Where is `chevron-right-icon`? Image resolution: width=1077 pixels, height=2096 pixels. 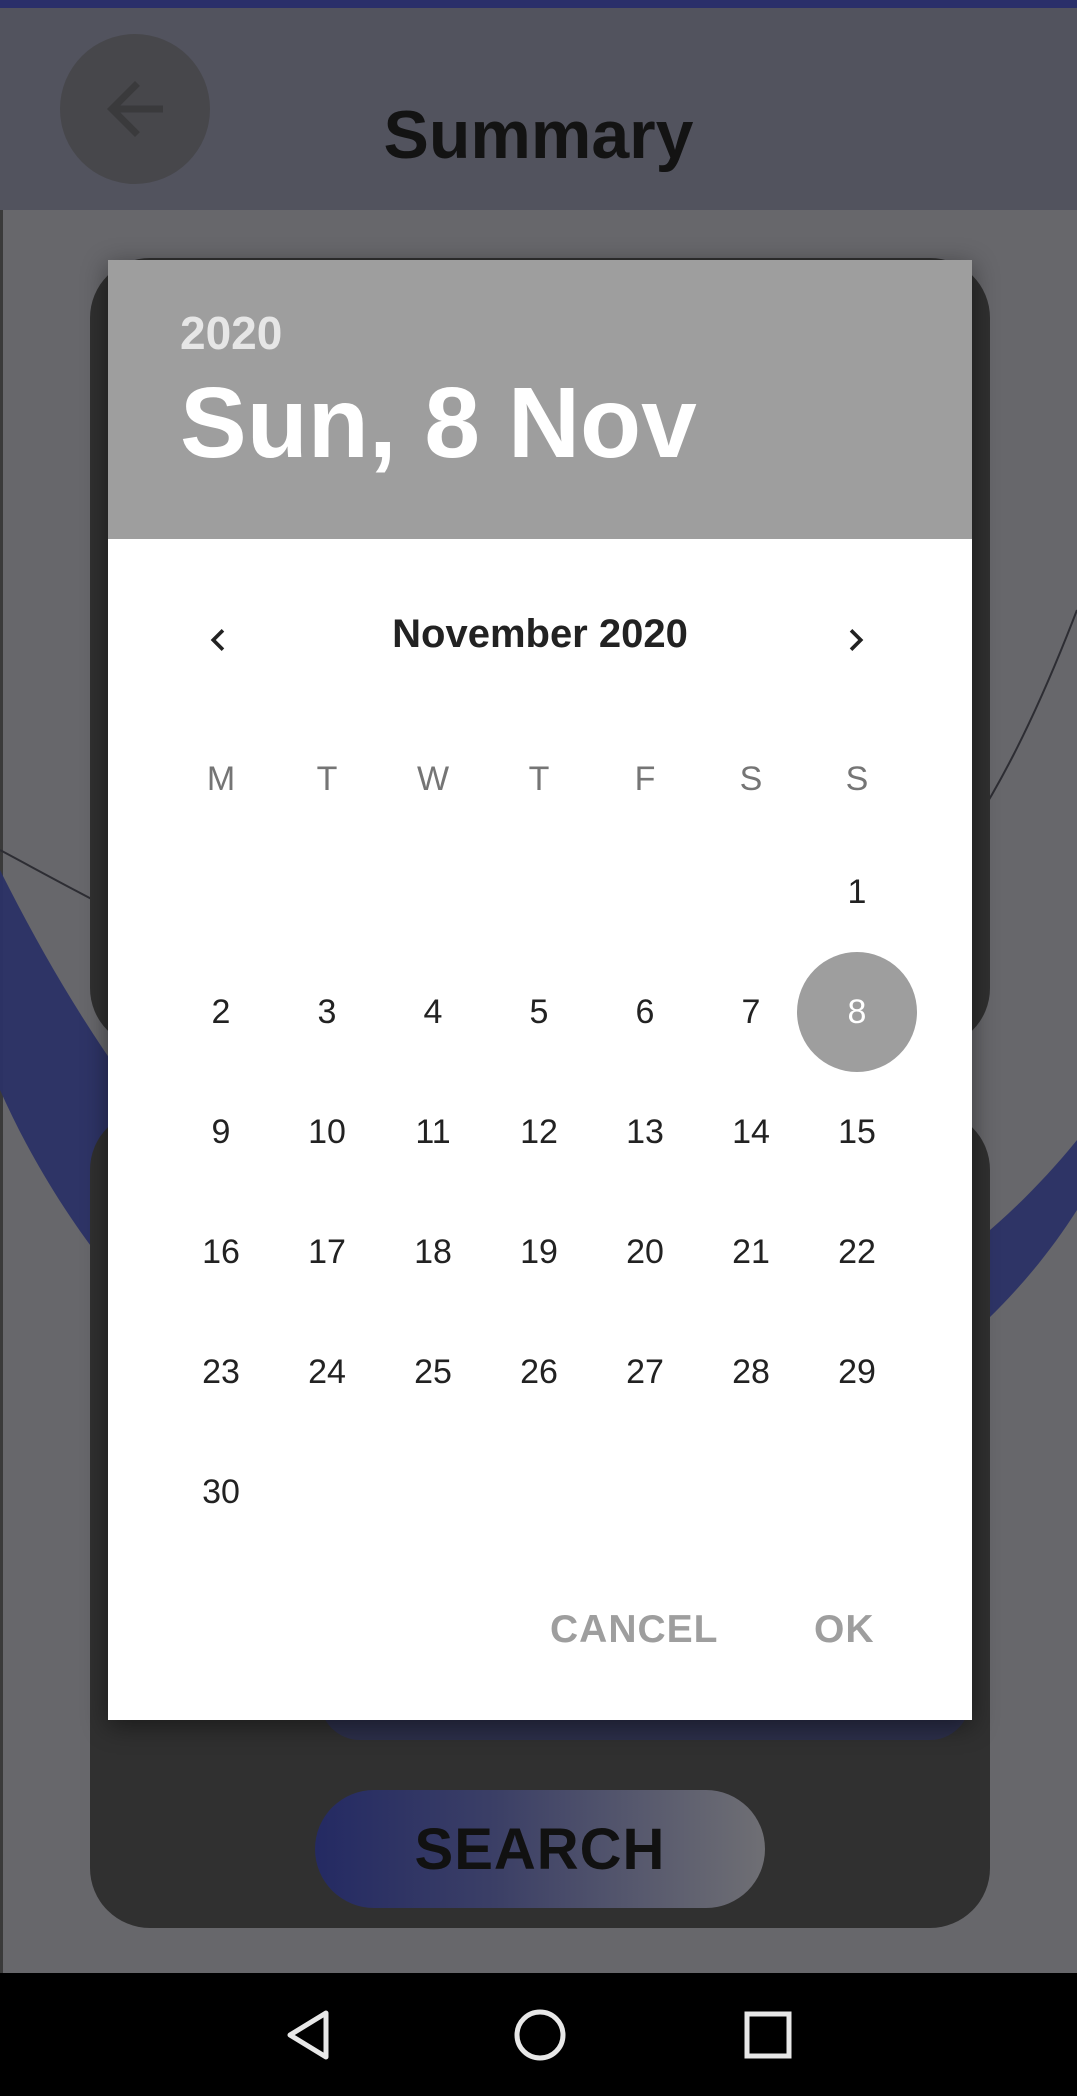
chevron-right-icon is located at coordinates (856, 640).